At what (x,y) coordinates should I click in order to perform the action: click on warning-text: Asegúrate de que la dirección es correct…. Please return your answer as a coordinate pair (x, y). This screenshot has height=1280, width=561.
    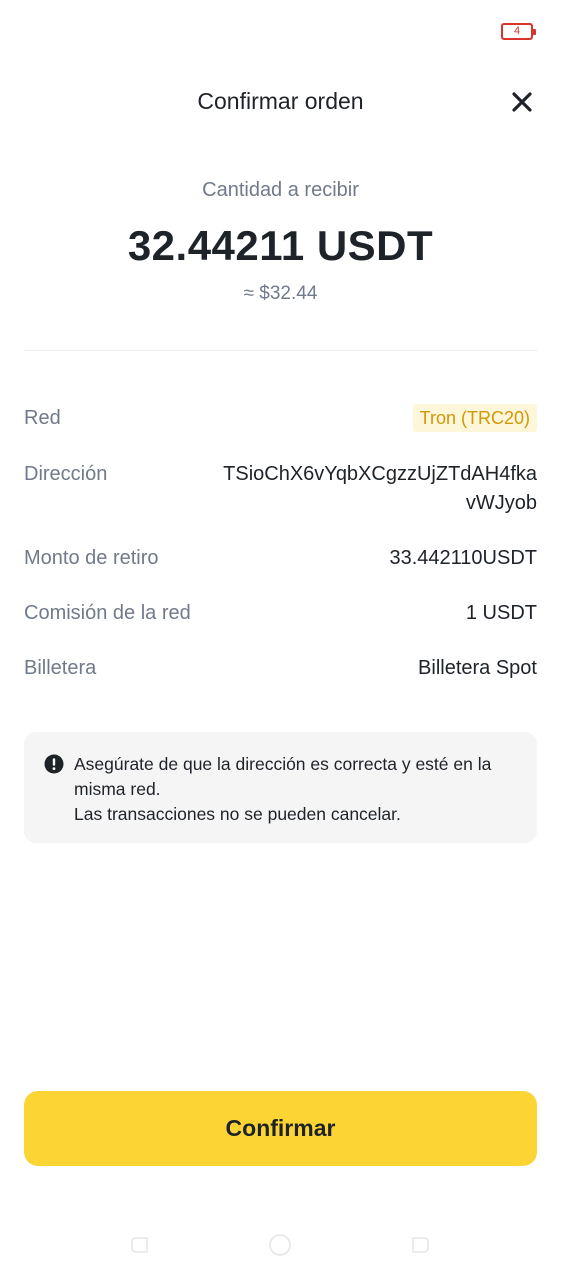
    Looking at the image, I should click on (296, 789).